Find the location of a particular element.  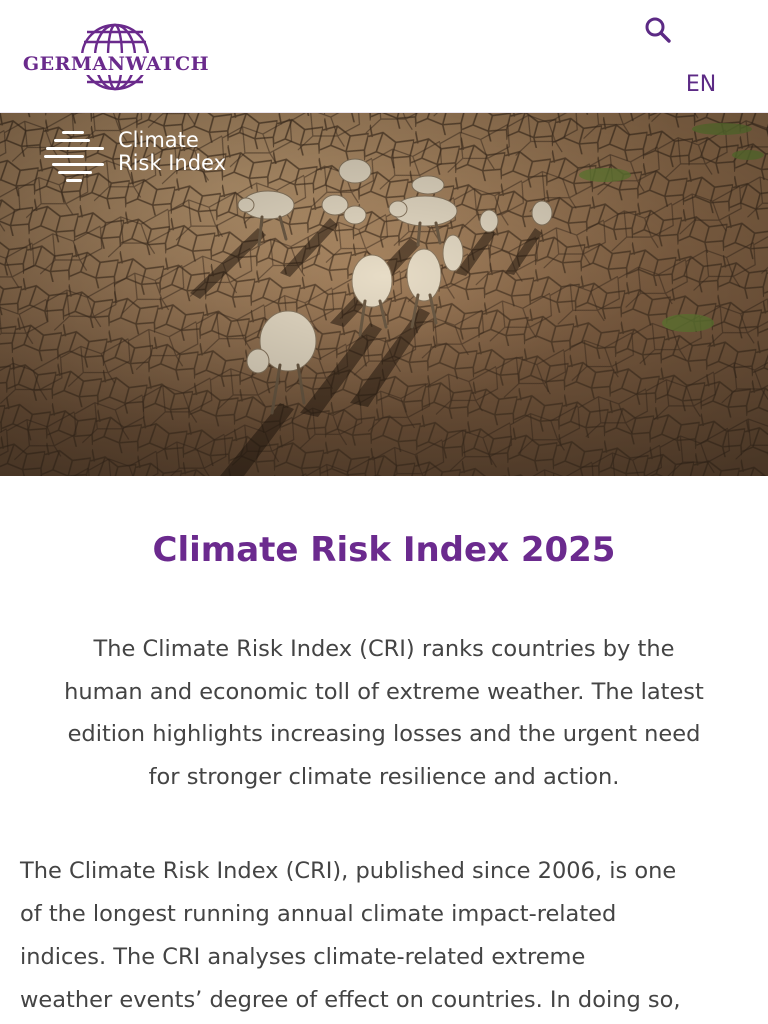

cri-logo-wordmark: Climate Risk Index is located at coordinates (172, 152).